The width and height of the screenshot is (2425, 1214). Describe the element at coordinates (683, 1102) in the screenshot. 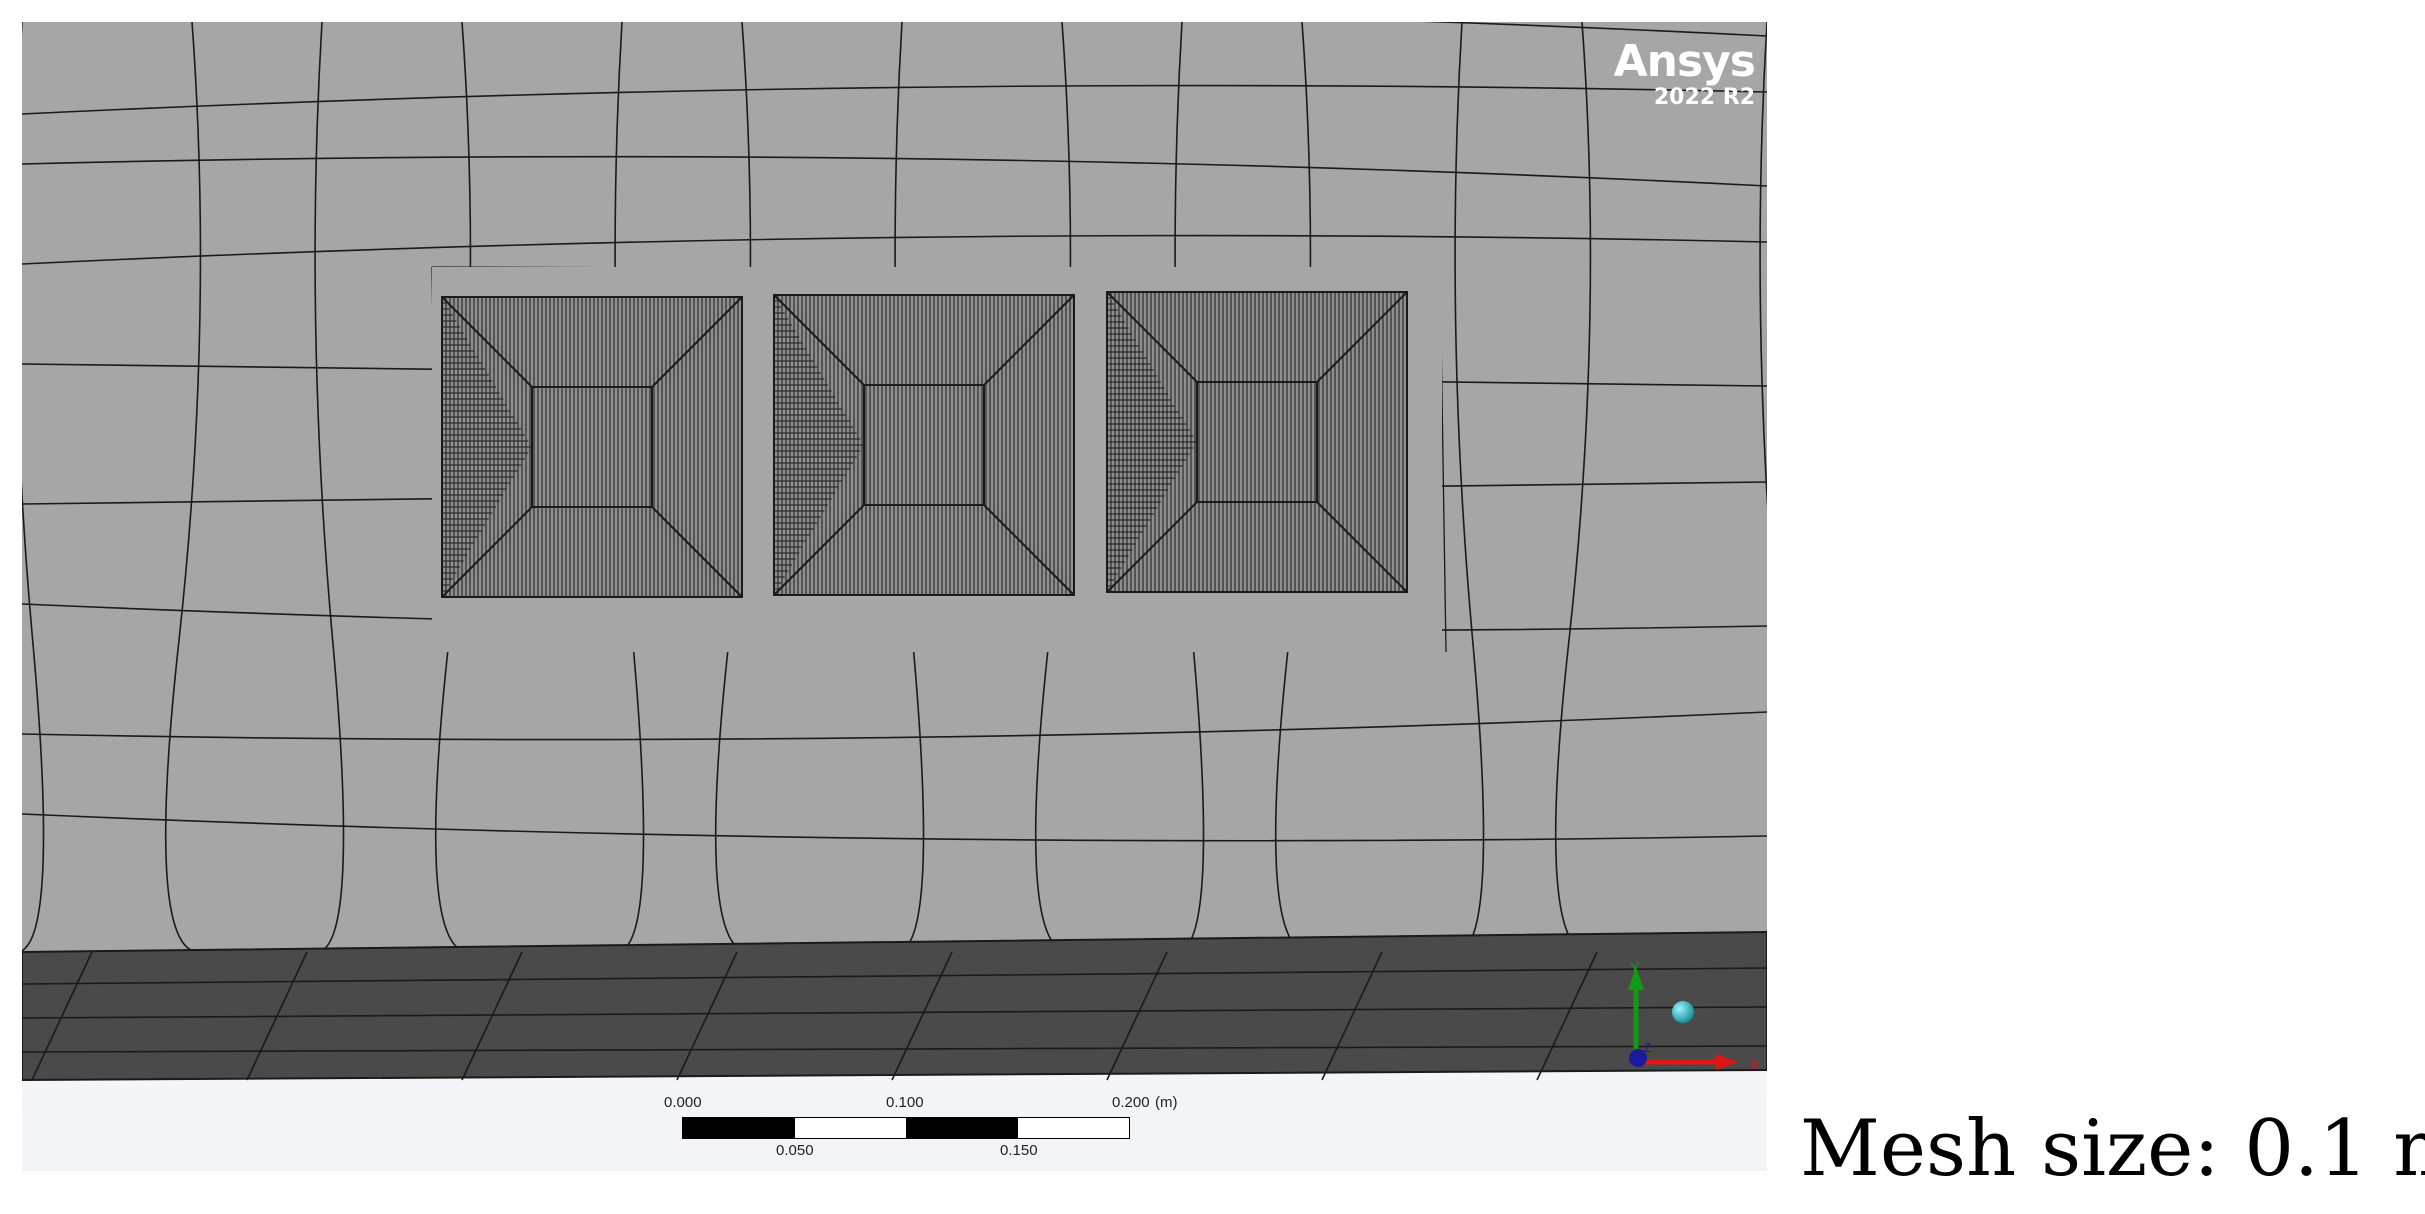

I see `scale-top-label-0: 0.000` at that location.